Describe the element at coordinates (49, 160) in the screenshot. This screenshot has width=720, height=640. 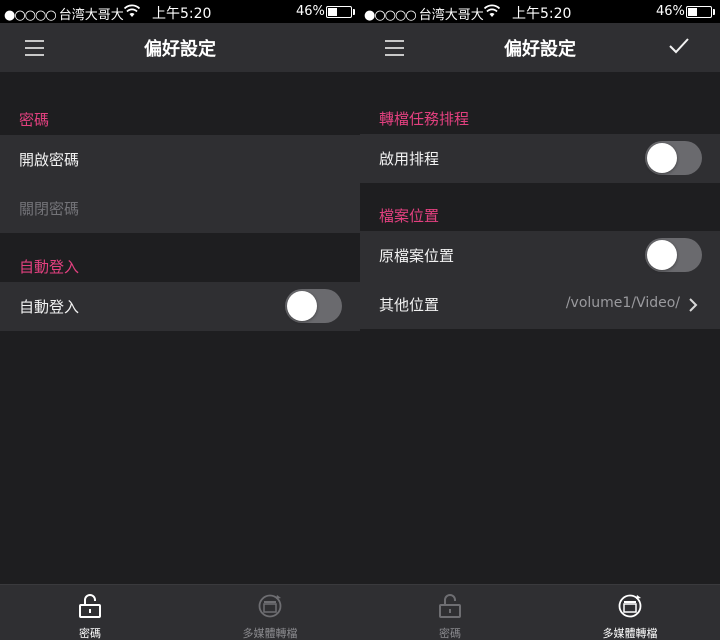
I see `enable-password-label: 開啟密碼` at that location.